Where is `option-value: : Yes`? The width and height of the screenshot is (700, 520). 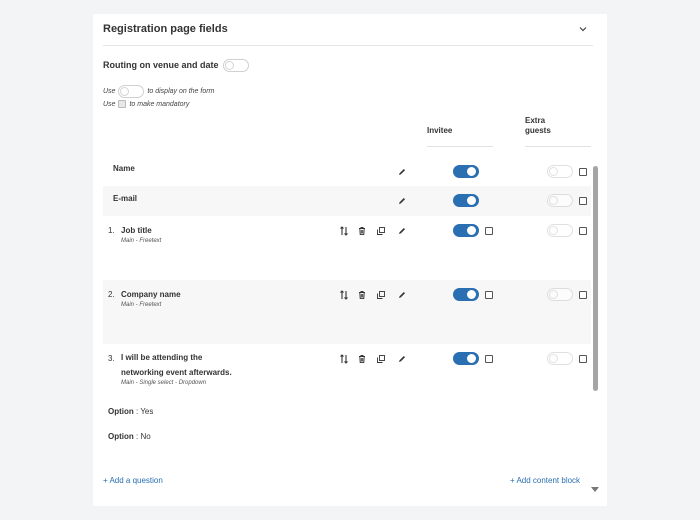
option-value: : Yes is located at coordinates (145, 411).